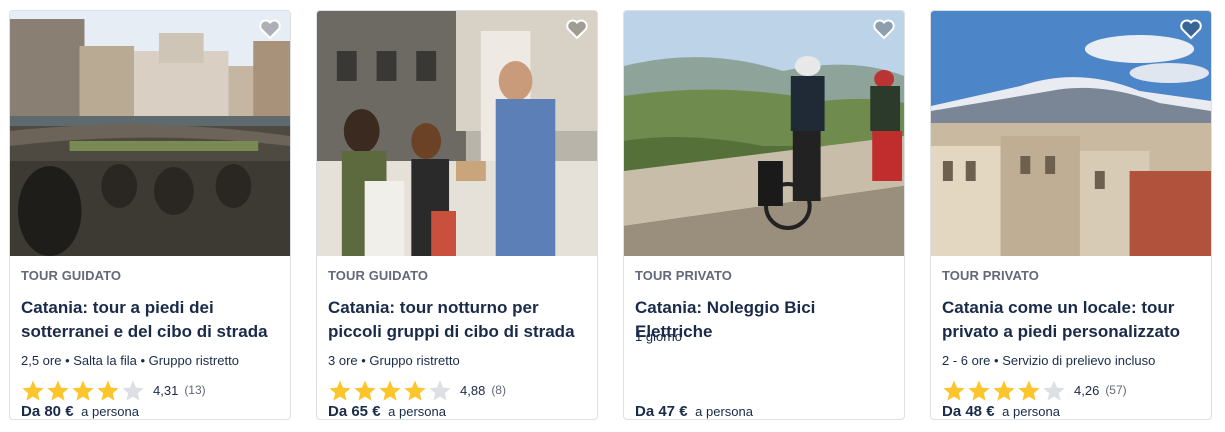 This screenshot has height=432, width=1225. I want to click on price-amount: Da 48 €, so click(968, 411).